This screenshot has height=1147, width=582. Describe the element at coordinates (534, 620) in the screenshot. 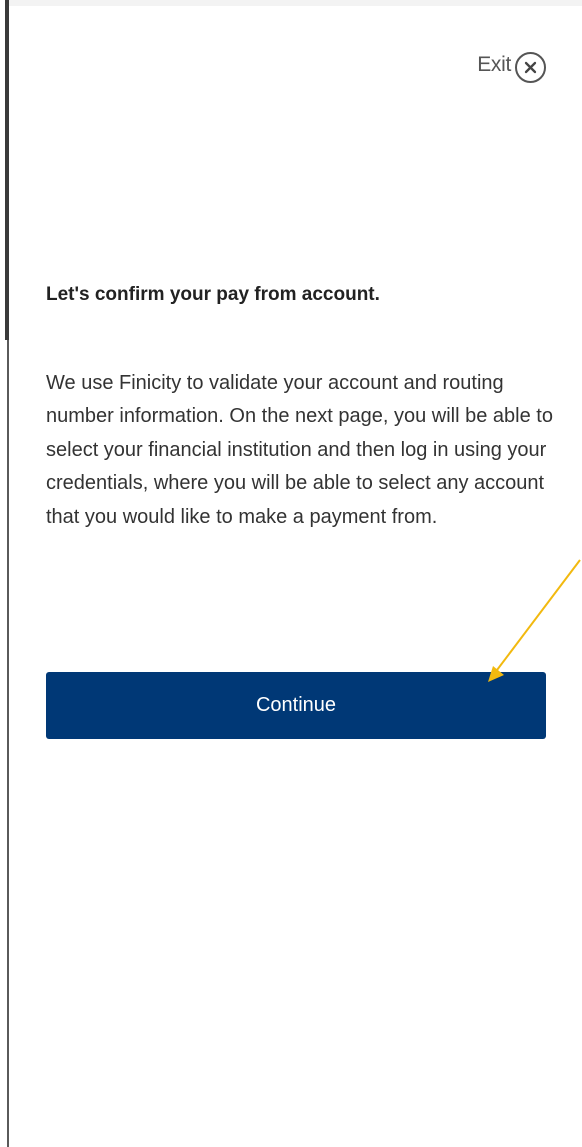

I see `annotation-arrow-icon` at that location.